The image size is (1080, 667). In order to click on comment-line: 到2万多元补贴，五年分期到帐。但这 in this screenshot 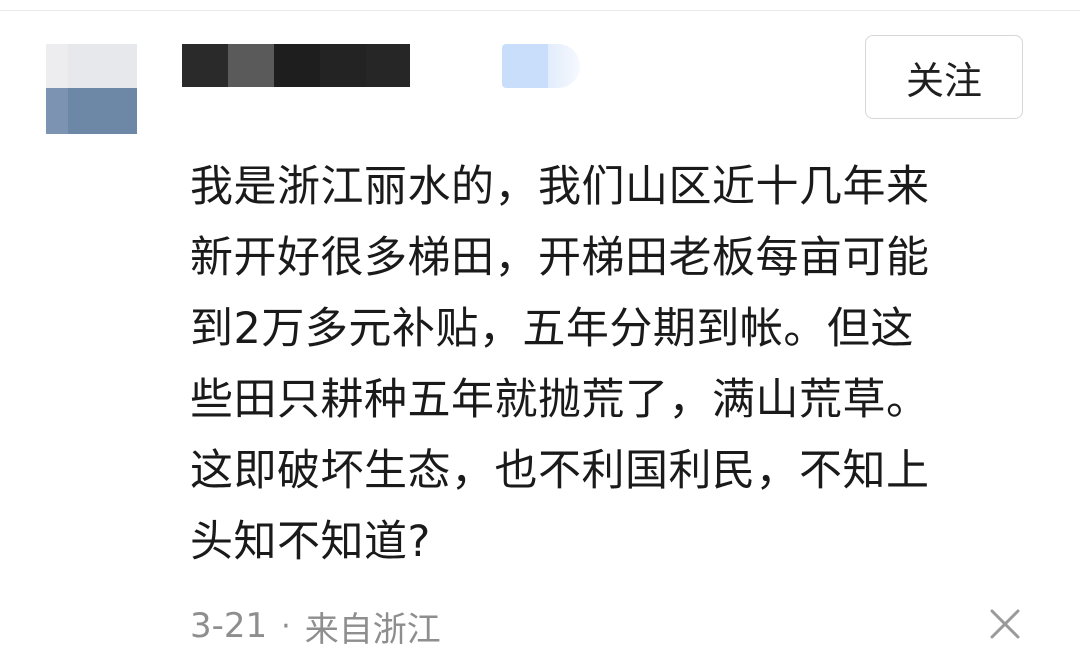, I will do `click(552, 329)`.